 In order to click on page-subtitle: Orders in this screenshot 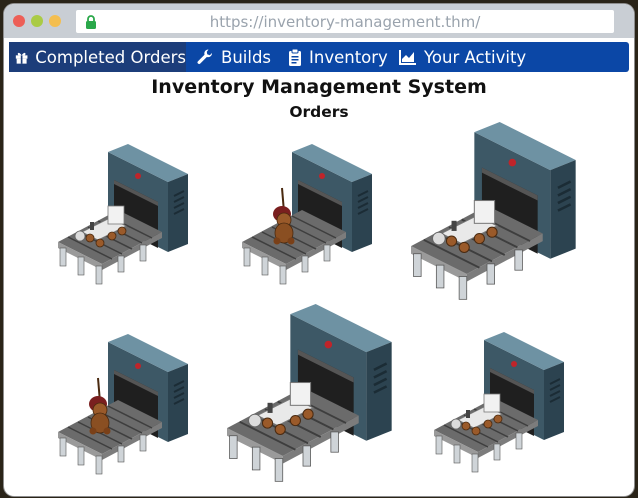, I will do `click(319, 112)`.